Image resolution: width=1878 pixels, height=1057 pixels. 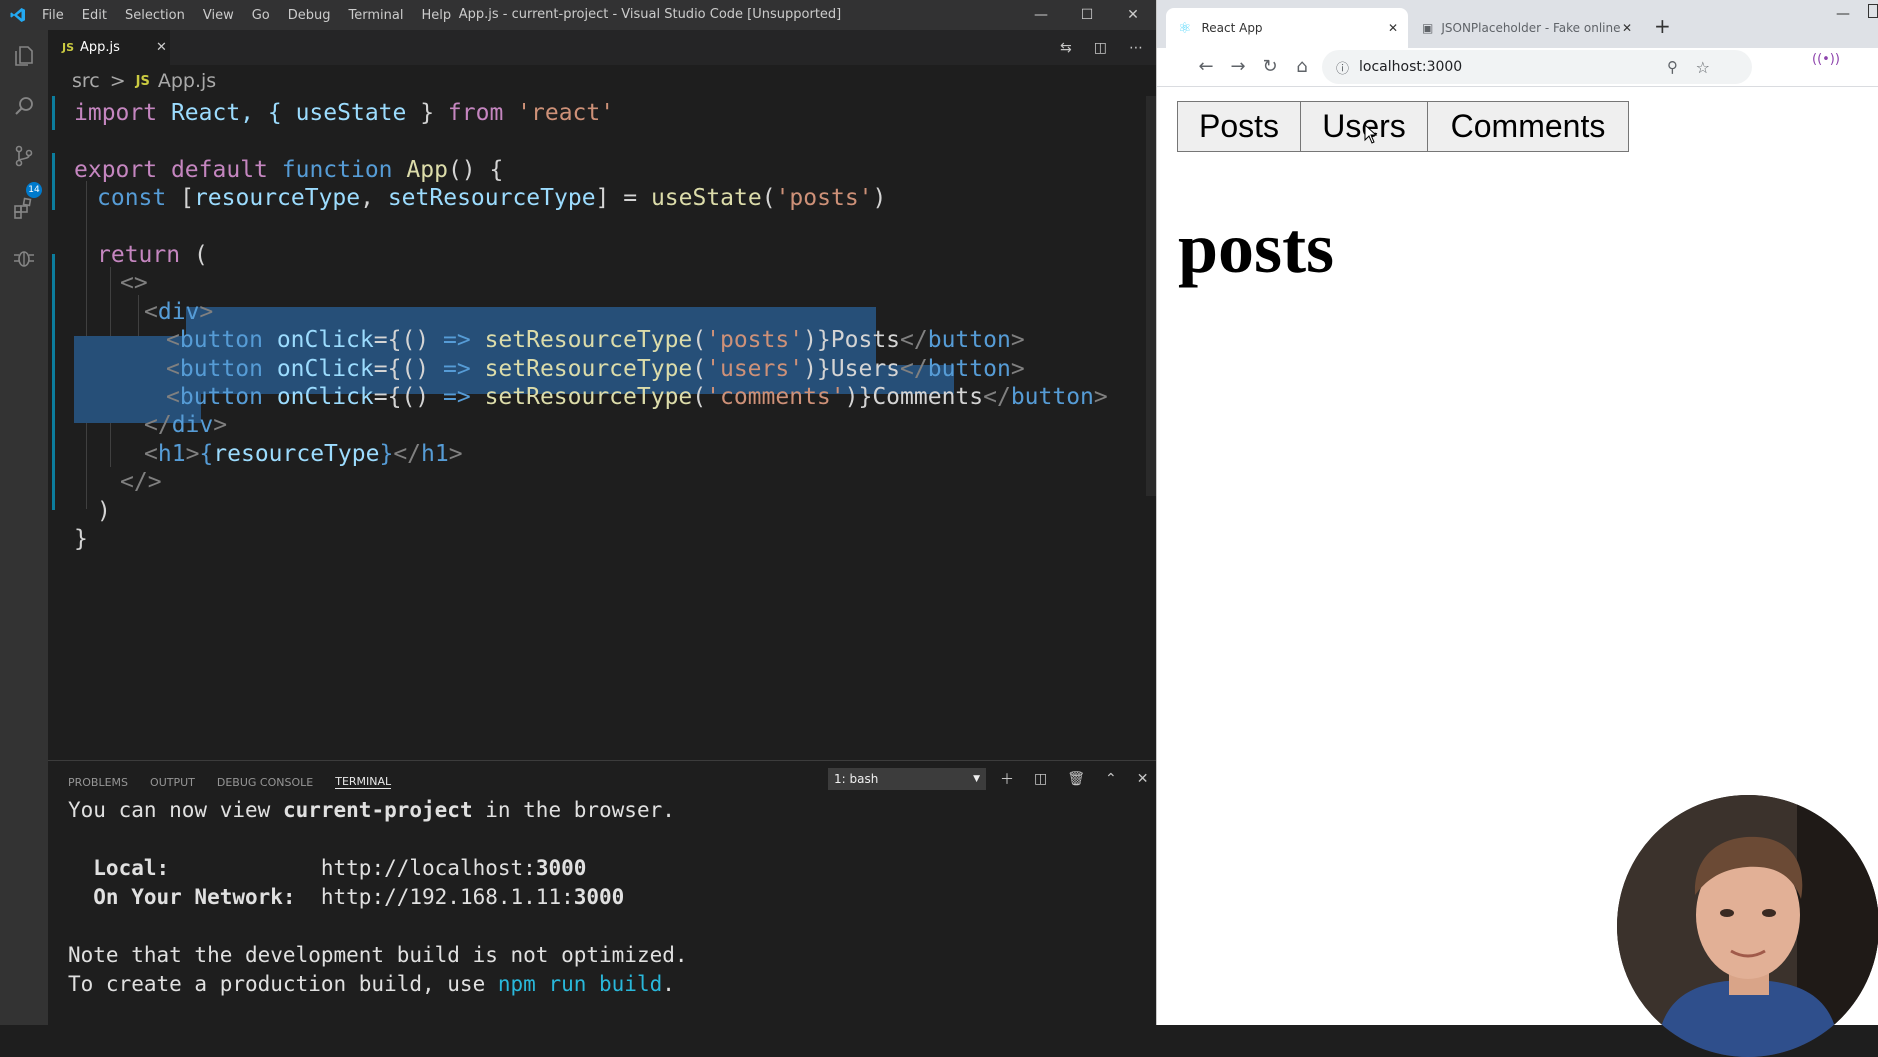 What do you see at coordinates (1206, 66) in the screenshot?
I see `back-icon: ←` at bounding box center [1206, 66].